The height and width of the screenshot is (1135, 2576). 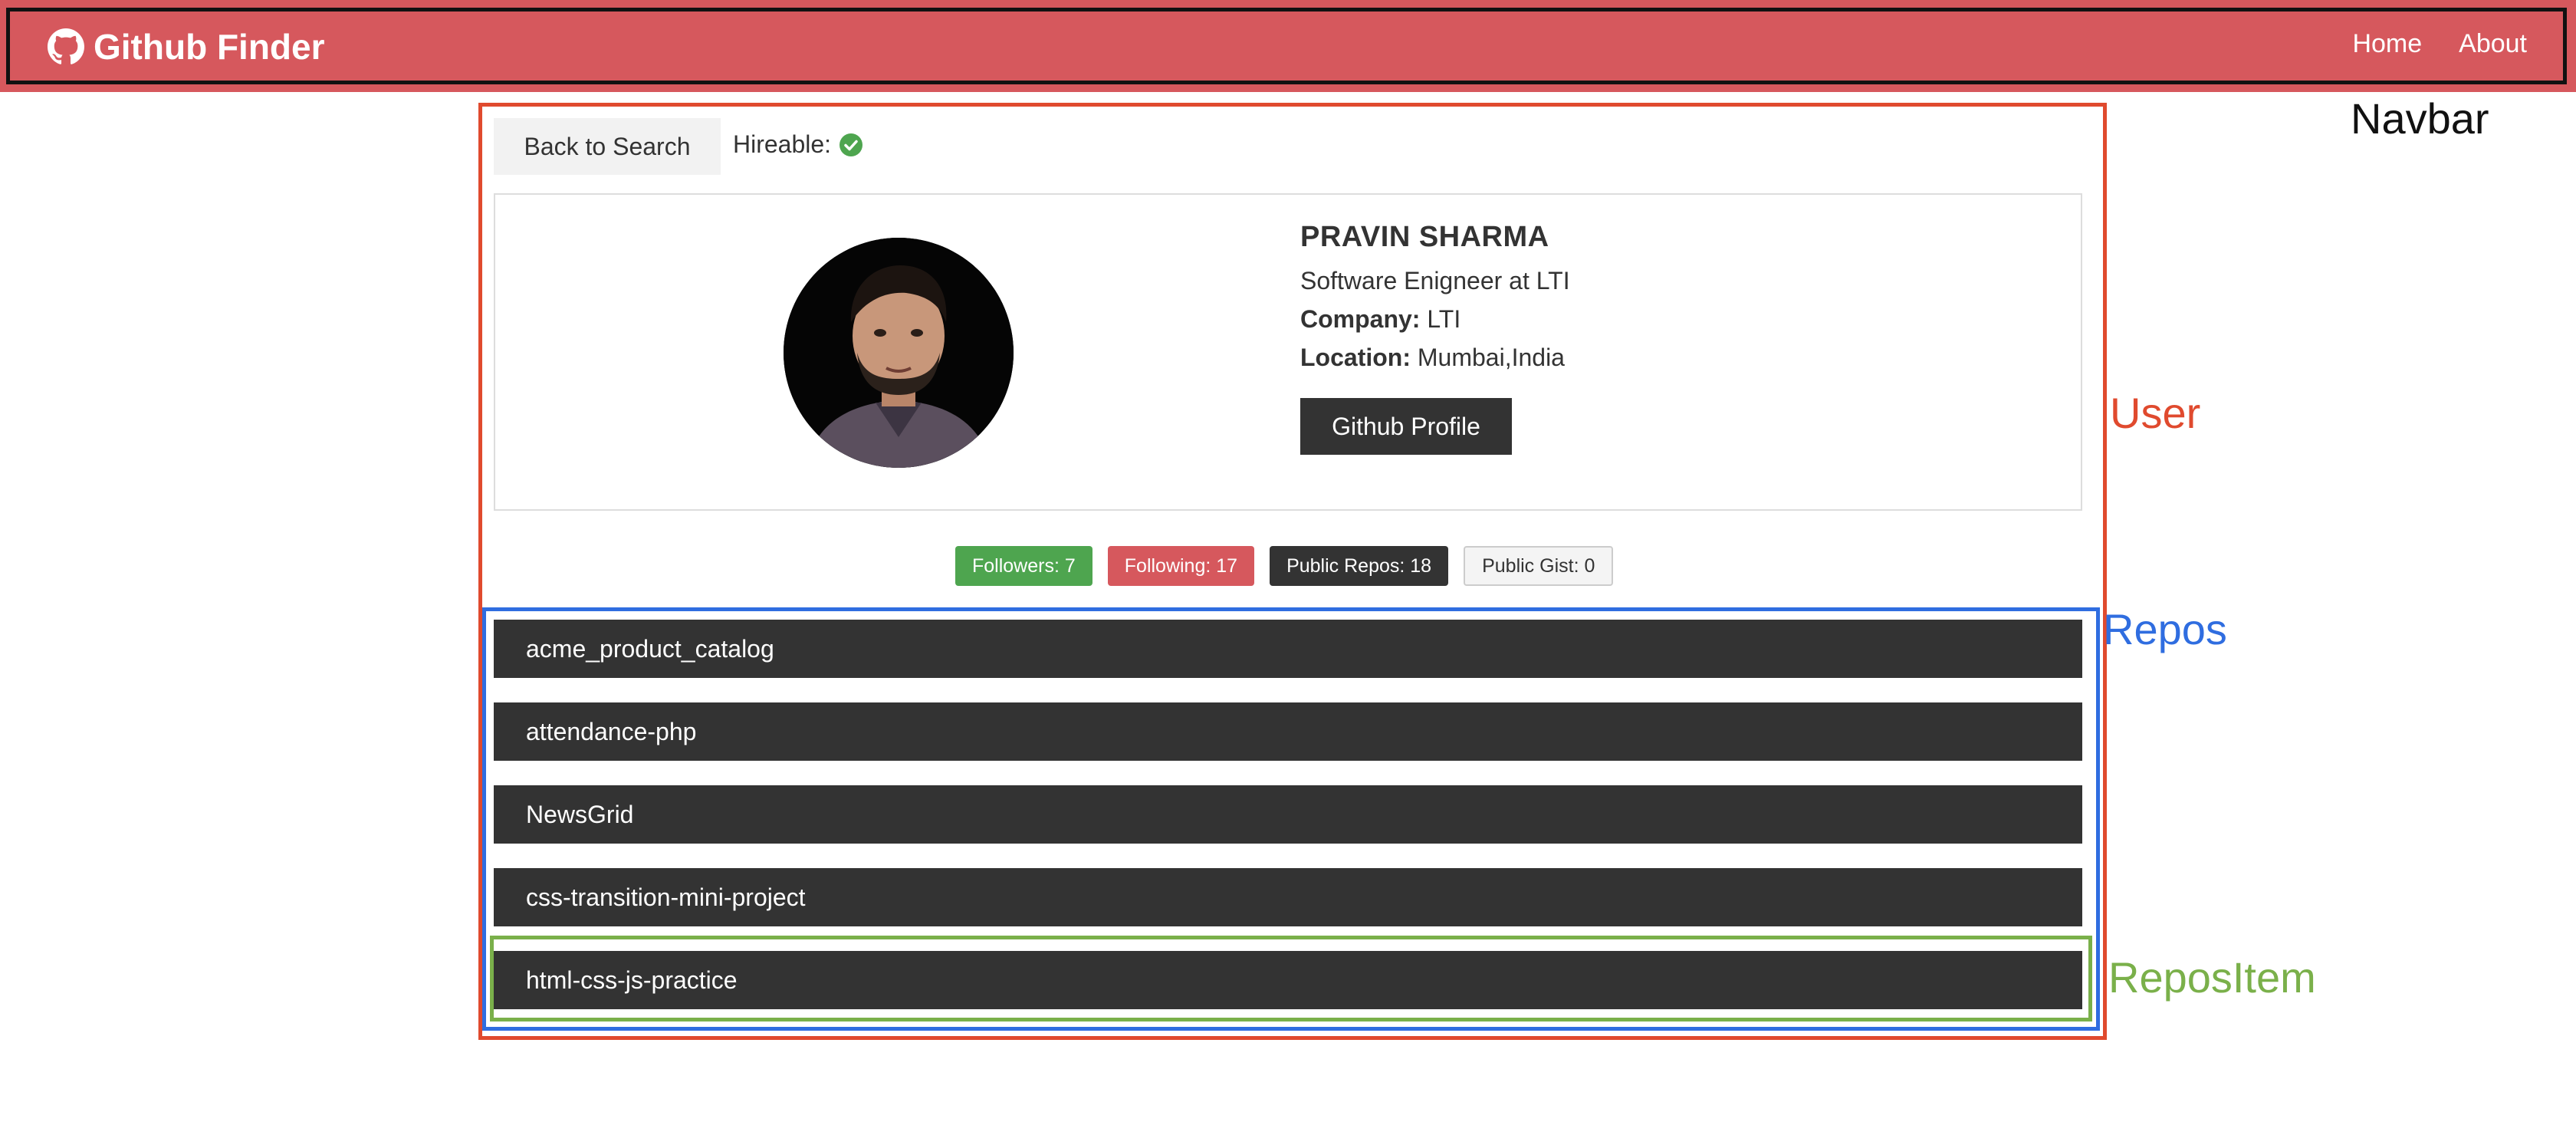 I want to click on followers-badge: Followers: 7, so click(x=1024, y=566).